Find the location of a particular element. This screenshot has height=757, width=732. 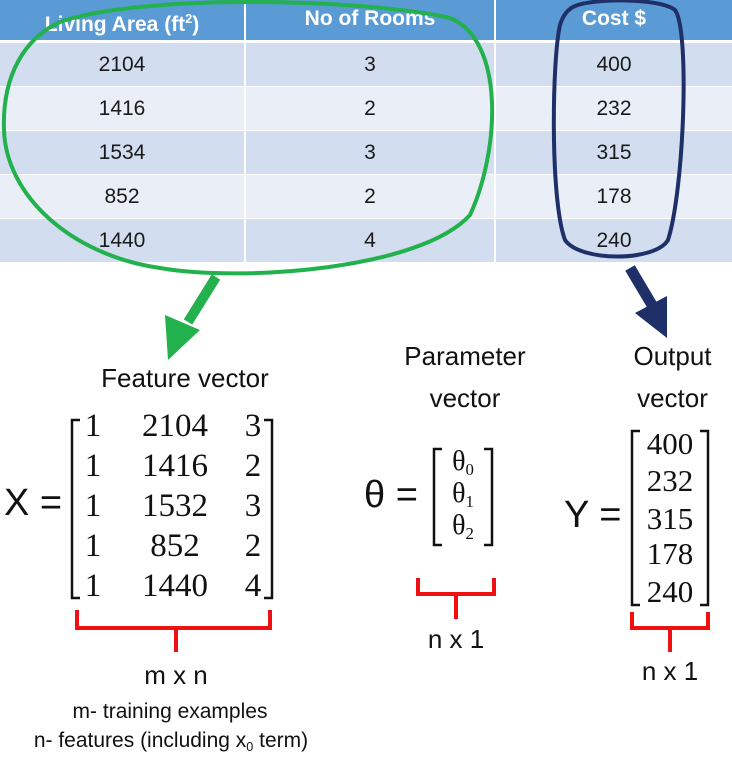

output-title-1: Output is located at coordinates (672, 356).